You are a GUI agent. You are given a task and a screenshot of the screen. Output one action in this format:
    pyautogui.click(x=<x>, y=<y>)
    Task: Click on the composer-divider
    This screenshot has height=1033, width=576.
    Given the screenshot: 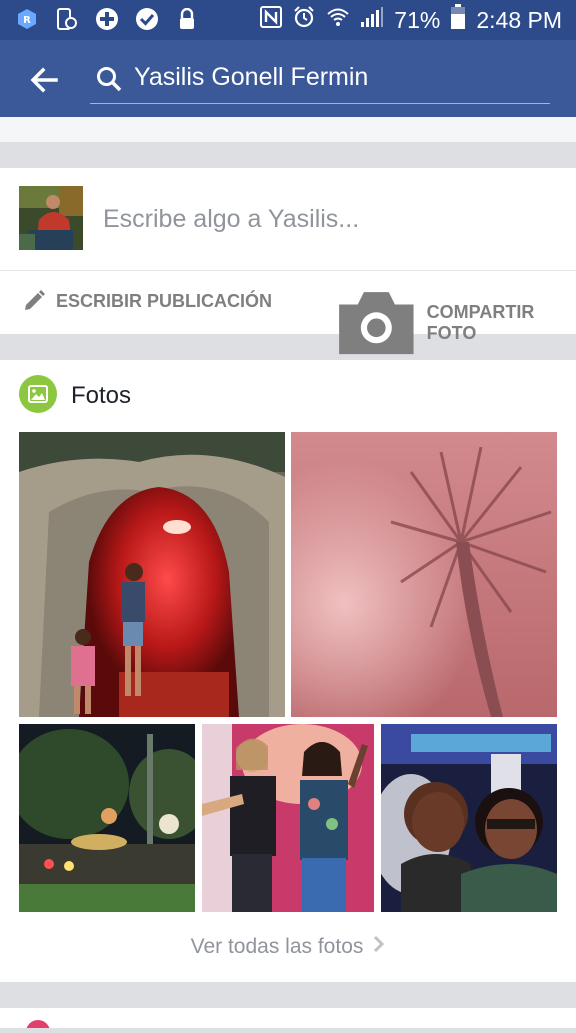 What is the action you would take?
    pyautogui.click(x=288, y=270)
    